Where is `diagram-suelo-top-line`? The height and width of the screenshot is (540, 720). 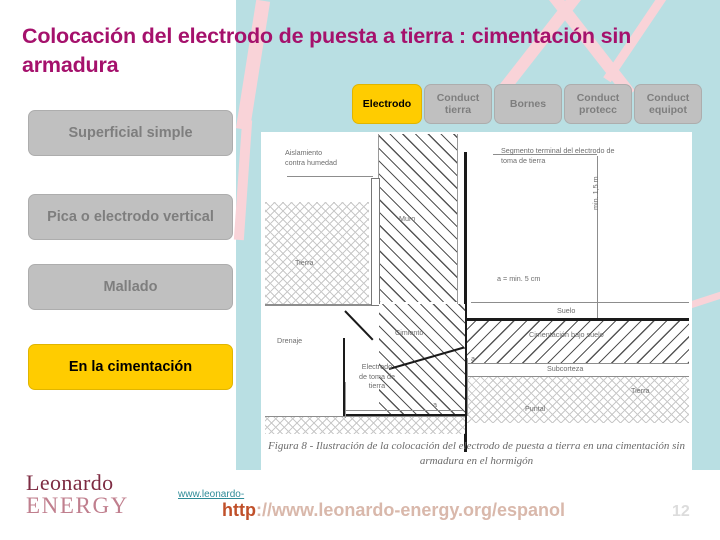
diagram-suelo-top-line is located at coordinates (580, 302).